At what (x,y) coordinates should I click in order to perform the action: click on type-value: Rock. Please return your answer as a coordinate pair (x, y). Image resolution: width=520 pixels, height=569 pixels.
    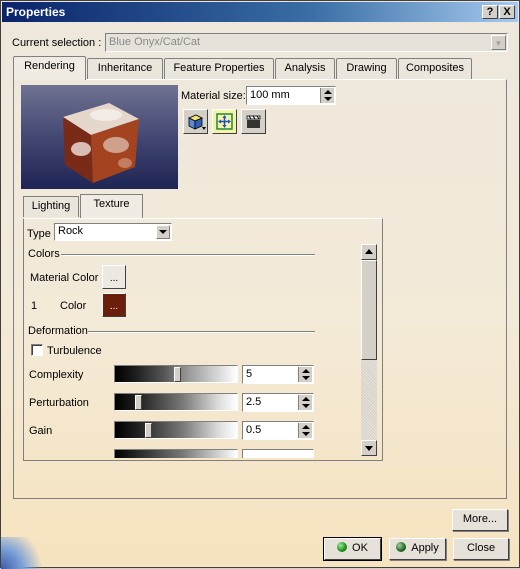
    Looking at the image, I should click on (71, 231).